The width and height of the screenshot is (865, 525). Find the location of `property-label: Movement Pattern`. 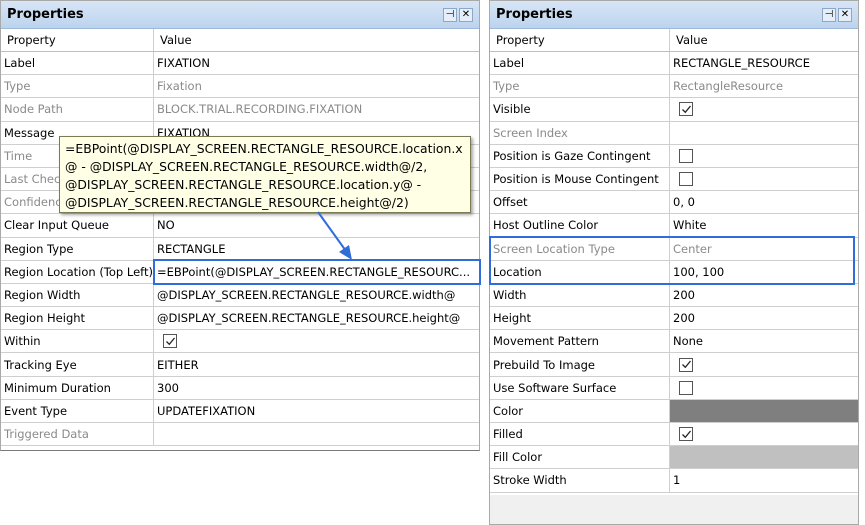

property-label: Movement Pattern is located at coordinates (580, 341).